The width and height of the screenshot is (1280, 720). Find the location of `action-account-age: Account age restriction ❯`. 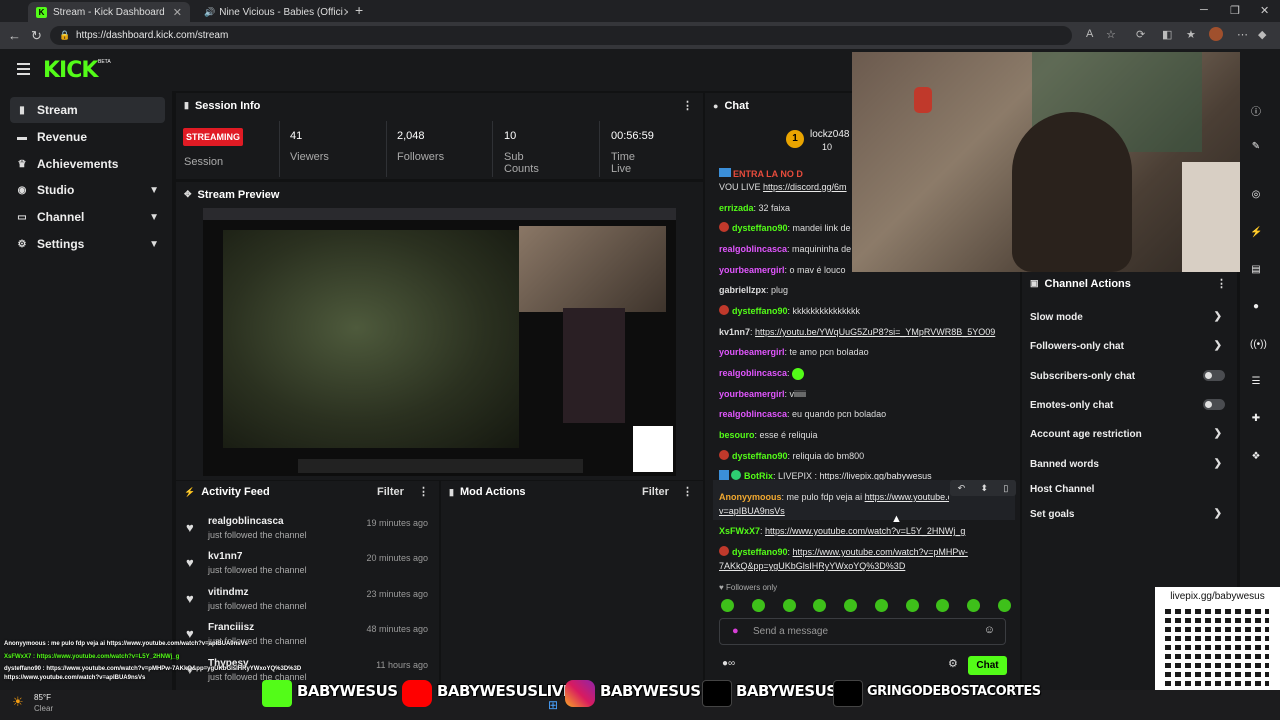

action-account-age: Account age restriction ❯ is located at coordinates (1127, 434).